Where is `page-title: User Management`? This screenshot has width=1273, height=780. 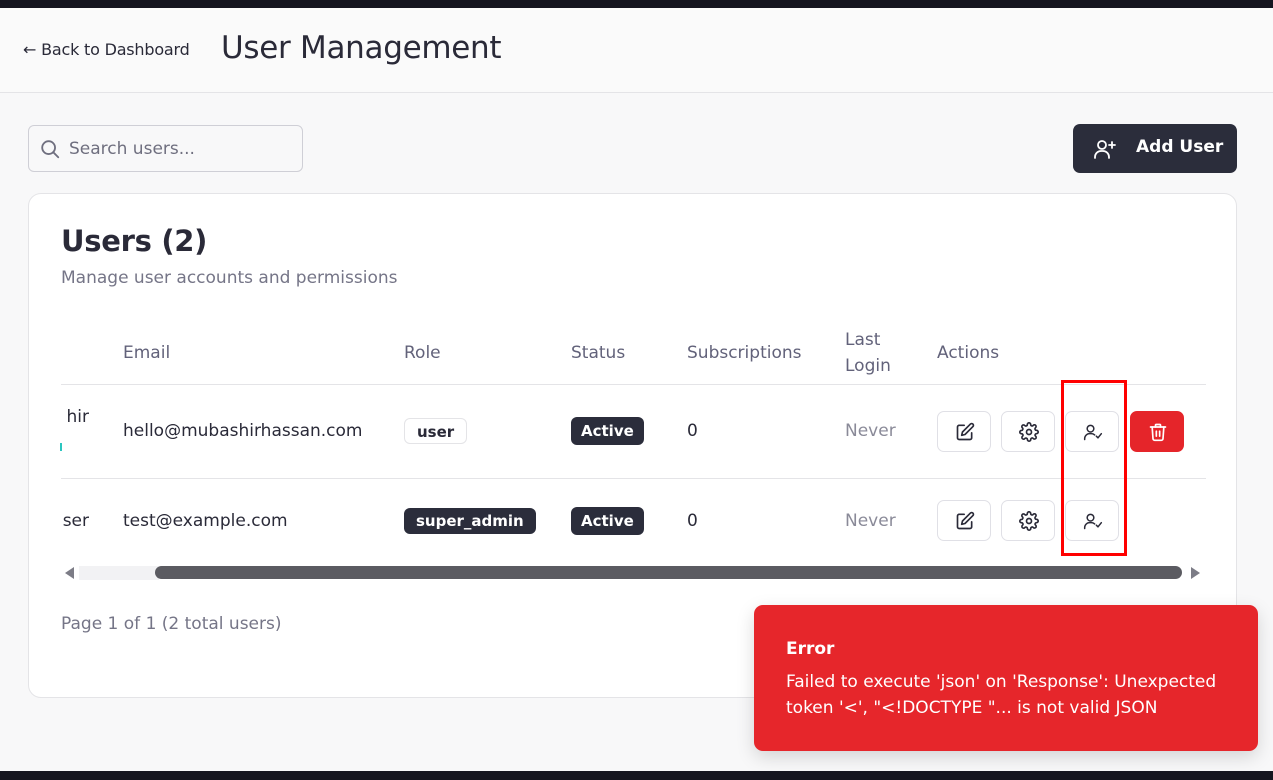 page-title: User Management is located at coordinates (361, 48).